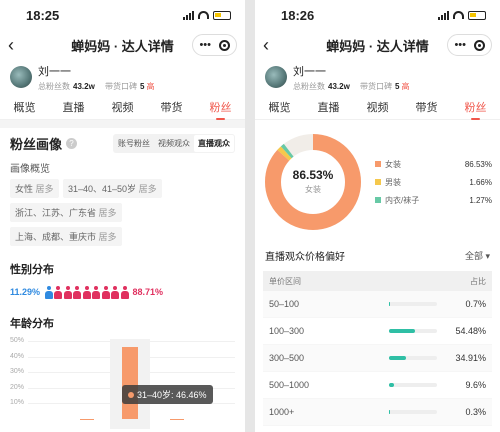 This screenshot has width=500, height=432. What do you see at coordinates (377, 252) in the screenshot?
I see `price-preference-header: 直播观众价格偏好 全部 ▾` at bounding box center [377, 252].